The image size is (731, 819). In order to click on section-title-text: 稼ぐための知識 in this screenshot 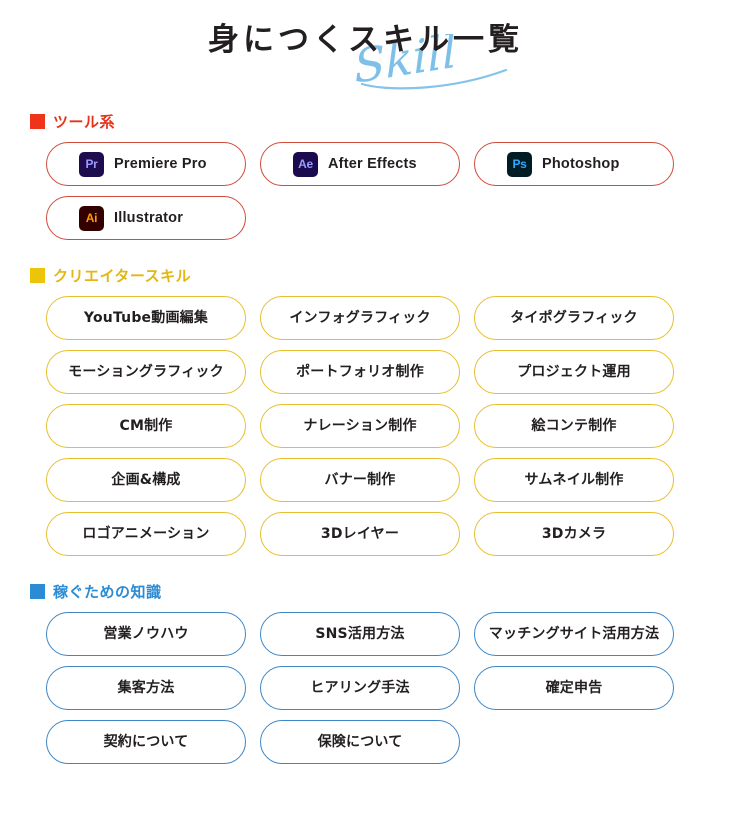, I will do `click(107, 591)`.